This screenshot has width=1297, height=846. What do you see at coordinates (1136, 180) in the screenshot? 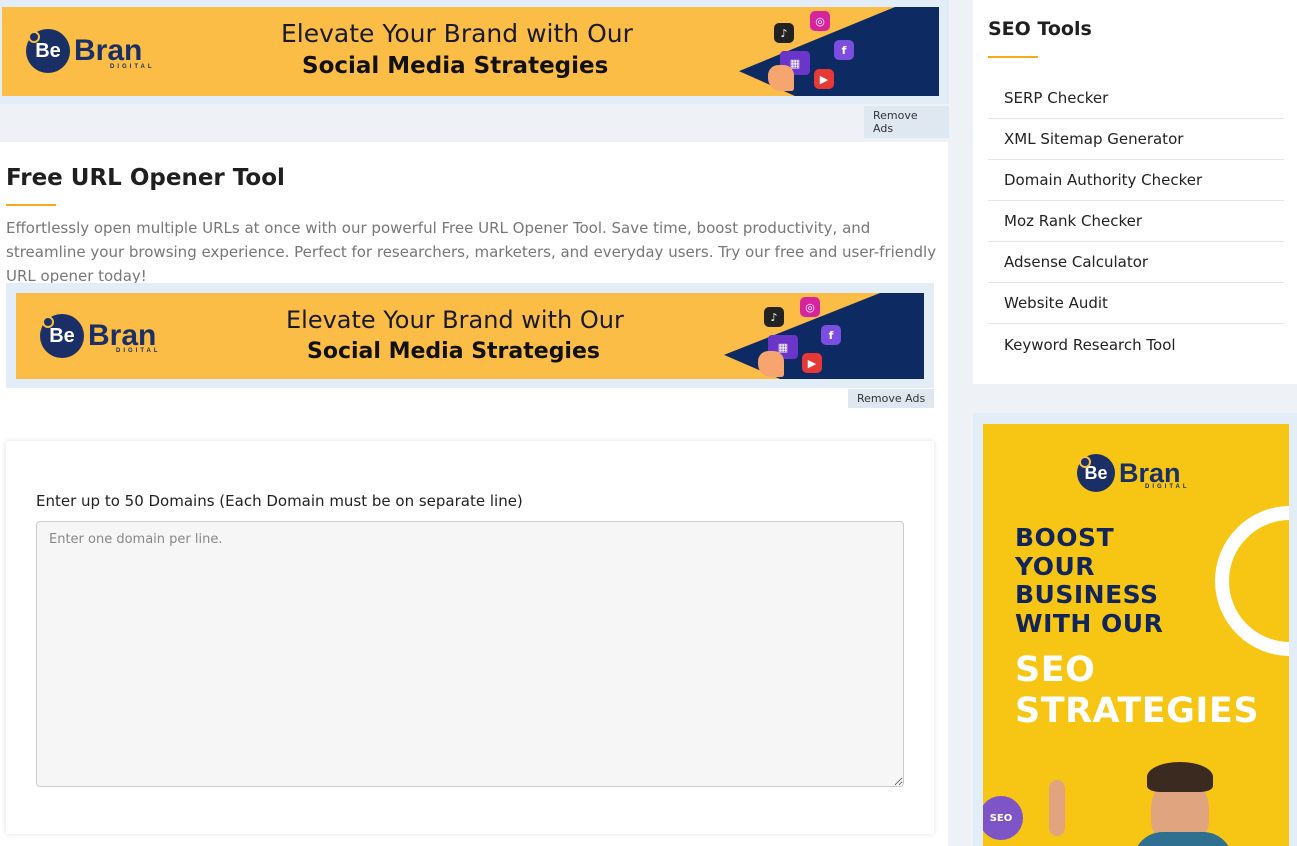
I see `sidebar-item-domain-authority-checker: Domain Authority Checker` at bounding box center [1136, 180].